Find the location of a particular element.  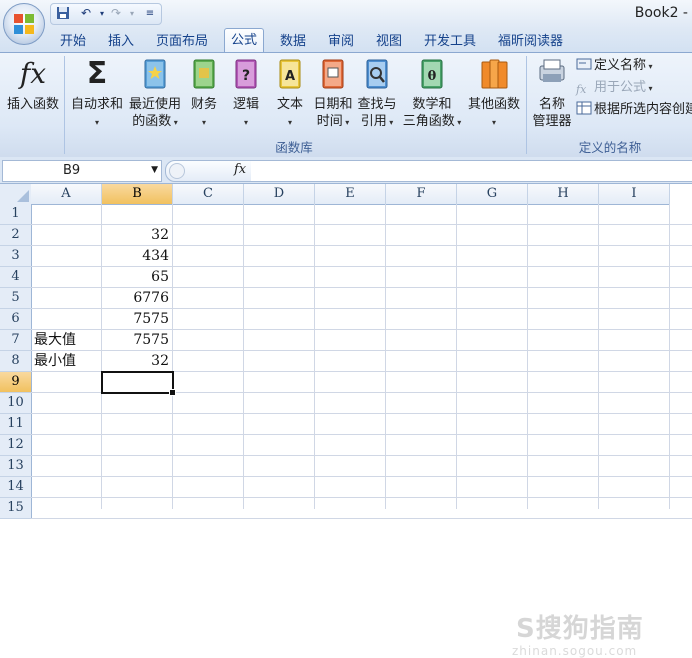

cell-a8: 最小值 is located at coordinates (55, 361).